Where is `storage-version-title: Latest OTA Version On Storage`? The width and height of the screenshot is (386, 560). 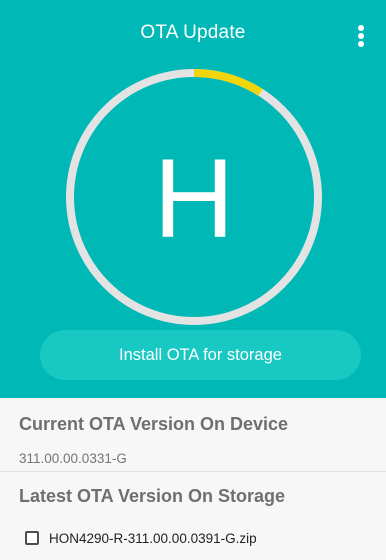 storage-version-title: Latest OTA Version On Storage is located at coordinates (152, 496).